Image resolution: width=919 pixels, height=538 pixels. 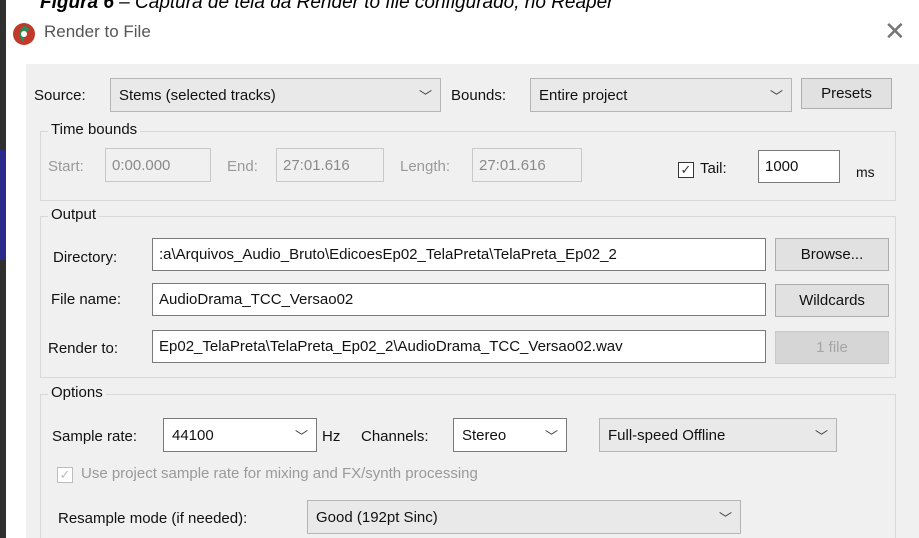 What do you see at coordinates (77, 392) in the screenshot?
I see `options-title: Options` at bounding box center [77, 392].